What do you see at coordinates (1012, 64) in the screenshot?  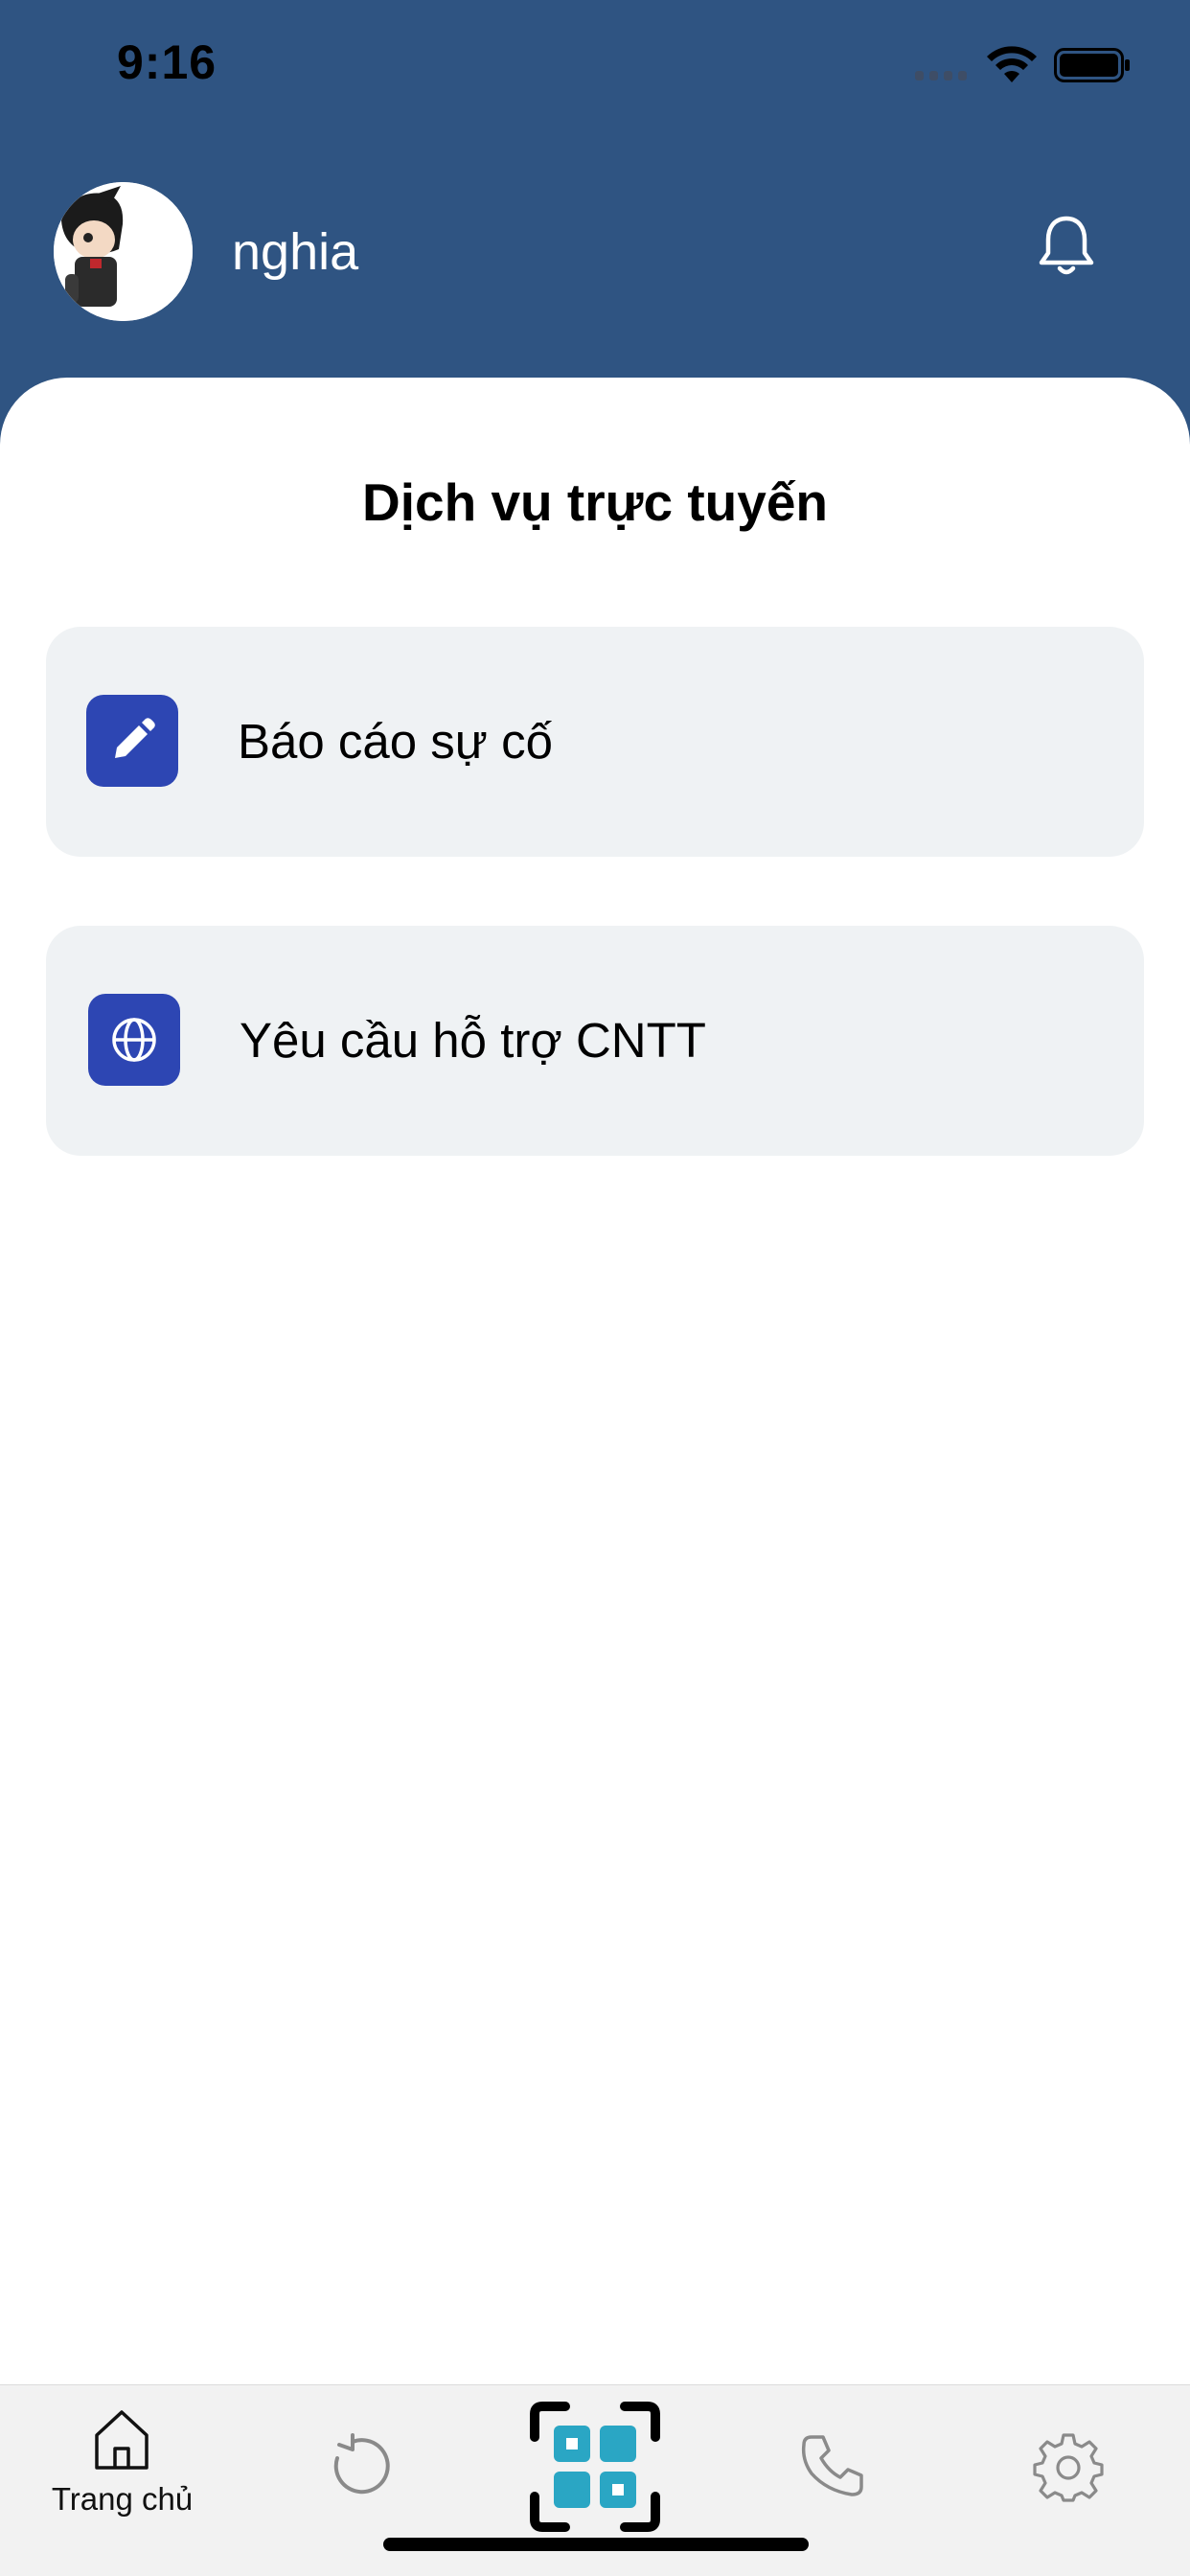 I see `wifi-icon` at bounding box center [1012, 64].